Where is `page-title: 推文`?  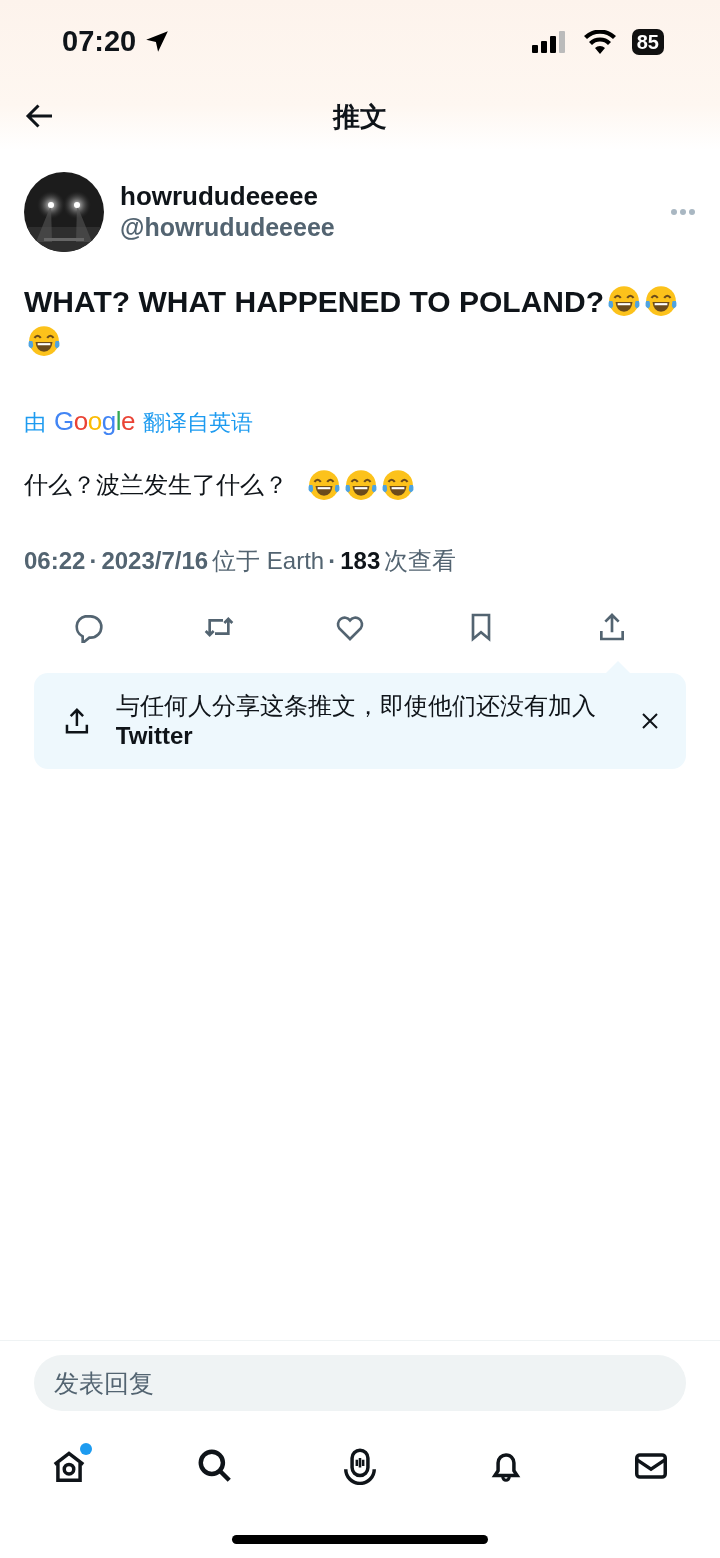 page-title: 推文 is located at coordinates (360, 117).